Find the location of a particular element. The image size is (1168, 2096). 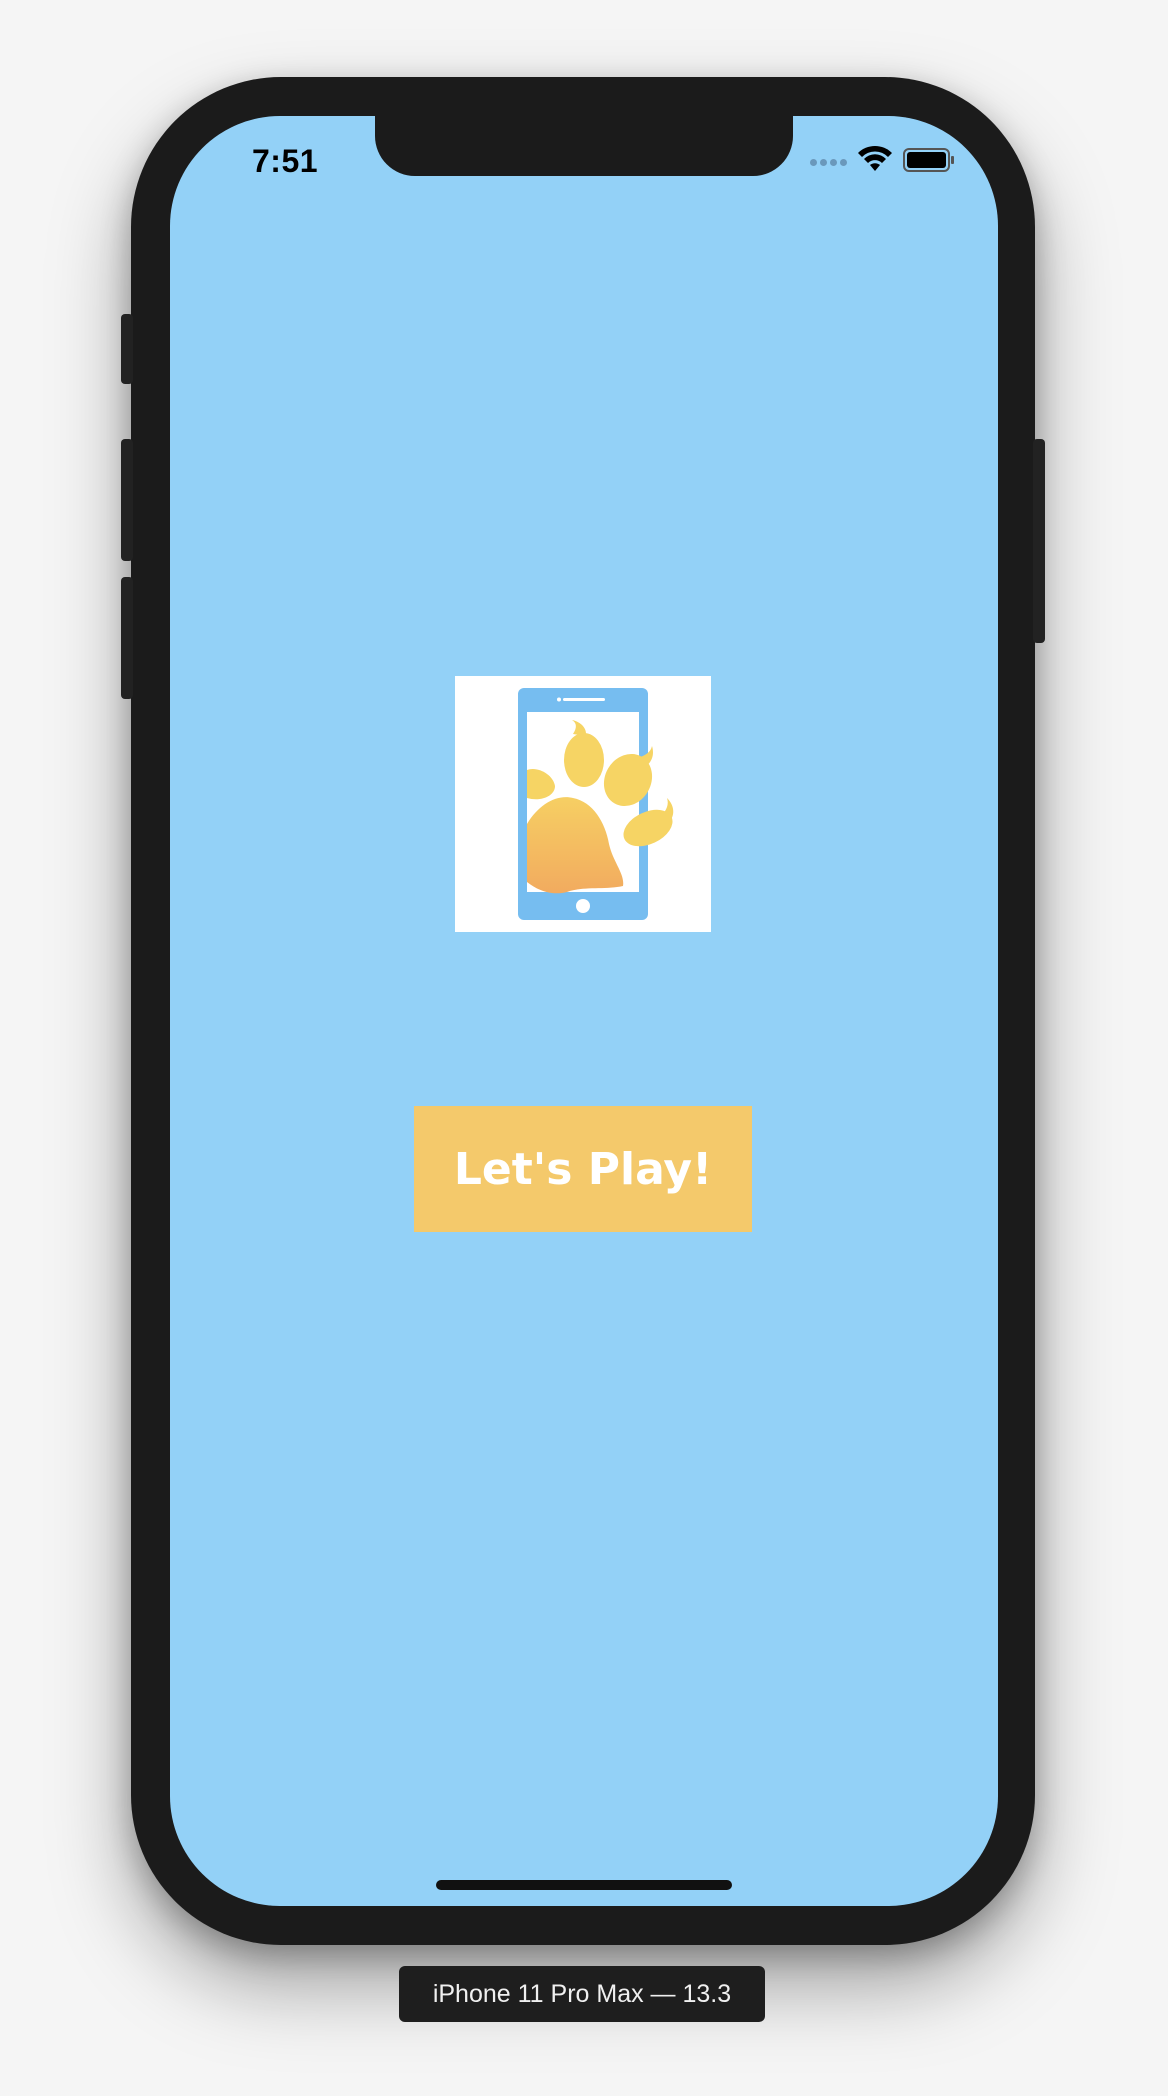

cellular-signal-icon is located at coordinates (830, 164).